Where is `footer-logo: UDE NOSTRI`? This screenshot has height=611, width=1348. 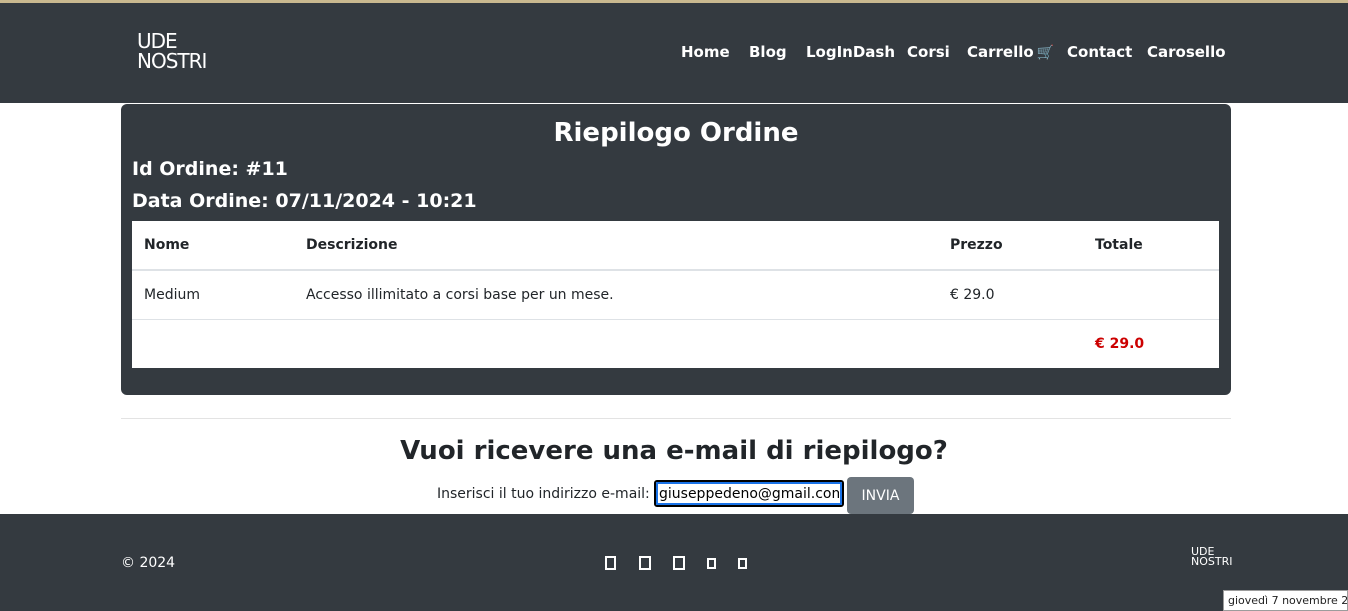
footer-logo: UDE NOSTRI is located at coordinates (1212, 557).